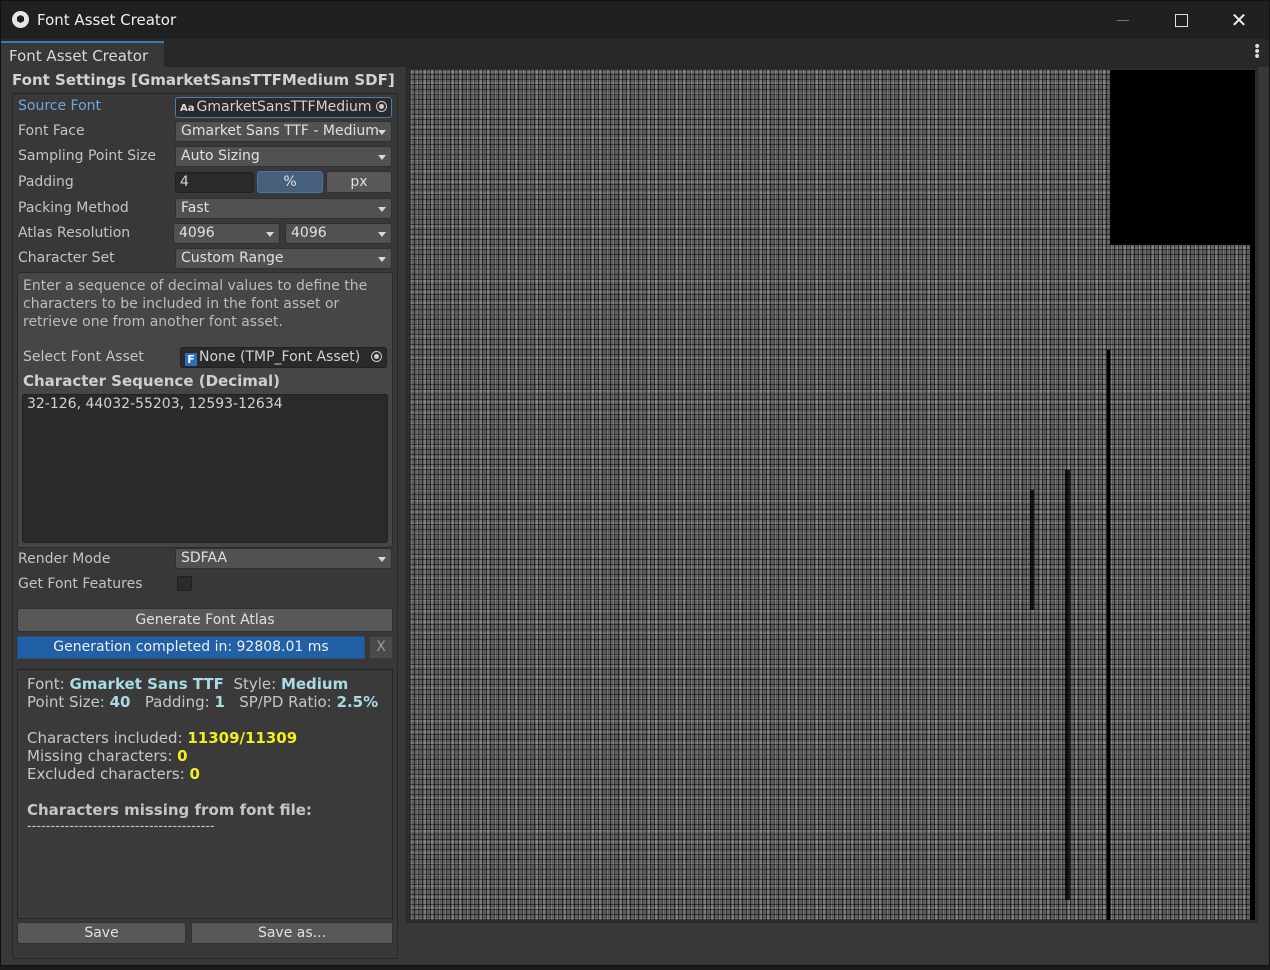  Describe the element at coordinates (107, 738) in the screenshot. I see `included-key: Characters included:` at that location.